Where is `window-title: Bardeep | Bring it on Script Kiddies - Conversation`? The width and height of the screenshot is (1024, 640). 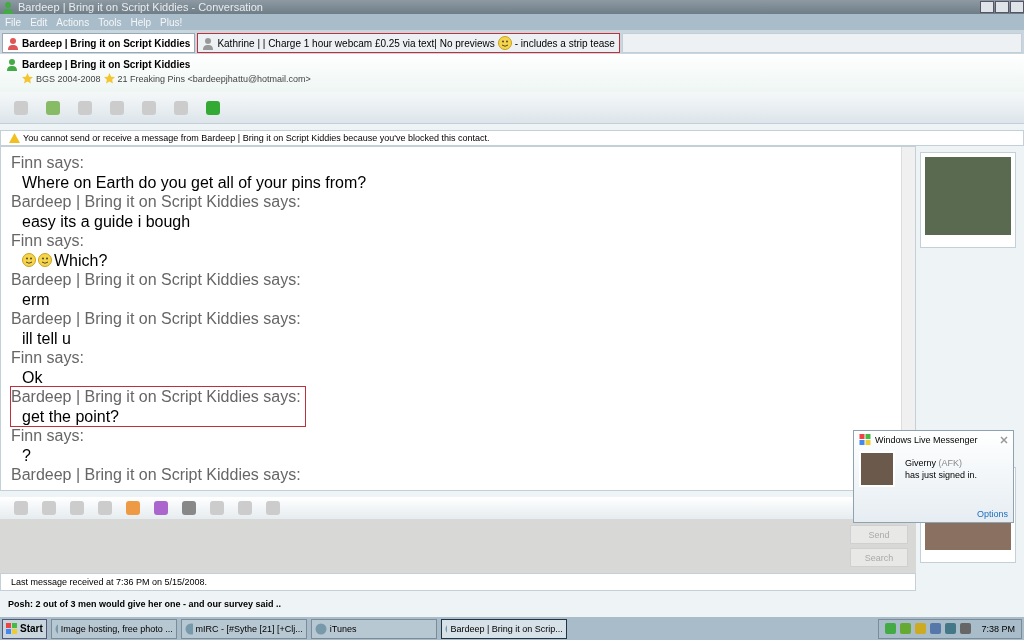
window-title: Bardeep | Bring it on Script Kiddies - Conversation is located at coordinates (140, 7).